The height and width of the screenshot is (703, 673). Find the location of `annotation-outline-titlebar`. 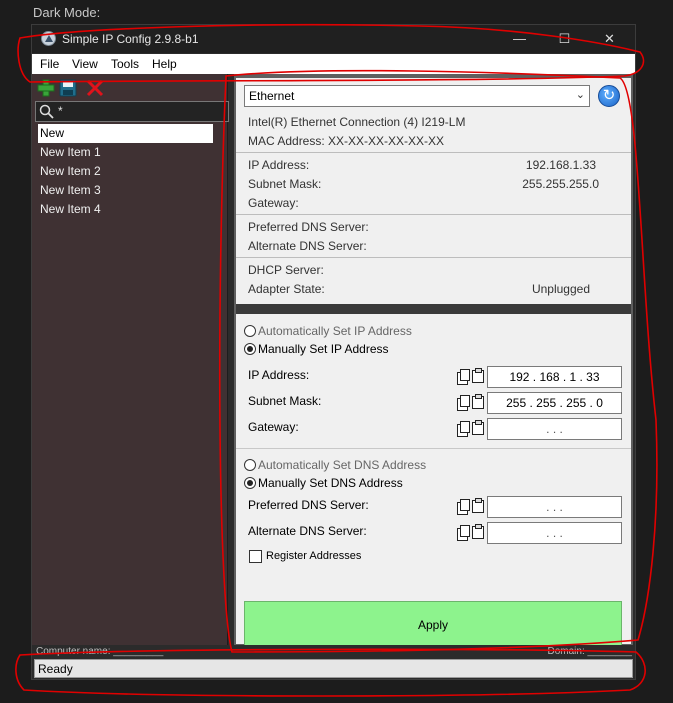

annotation-outline-titlebar is located at coordinates (331, 53).